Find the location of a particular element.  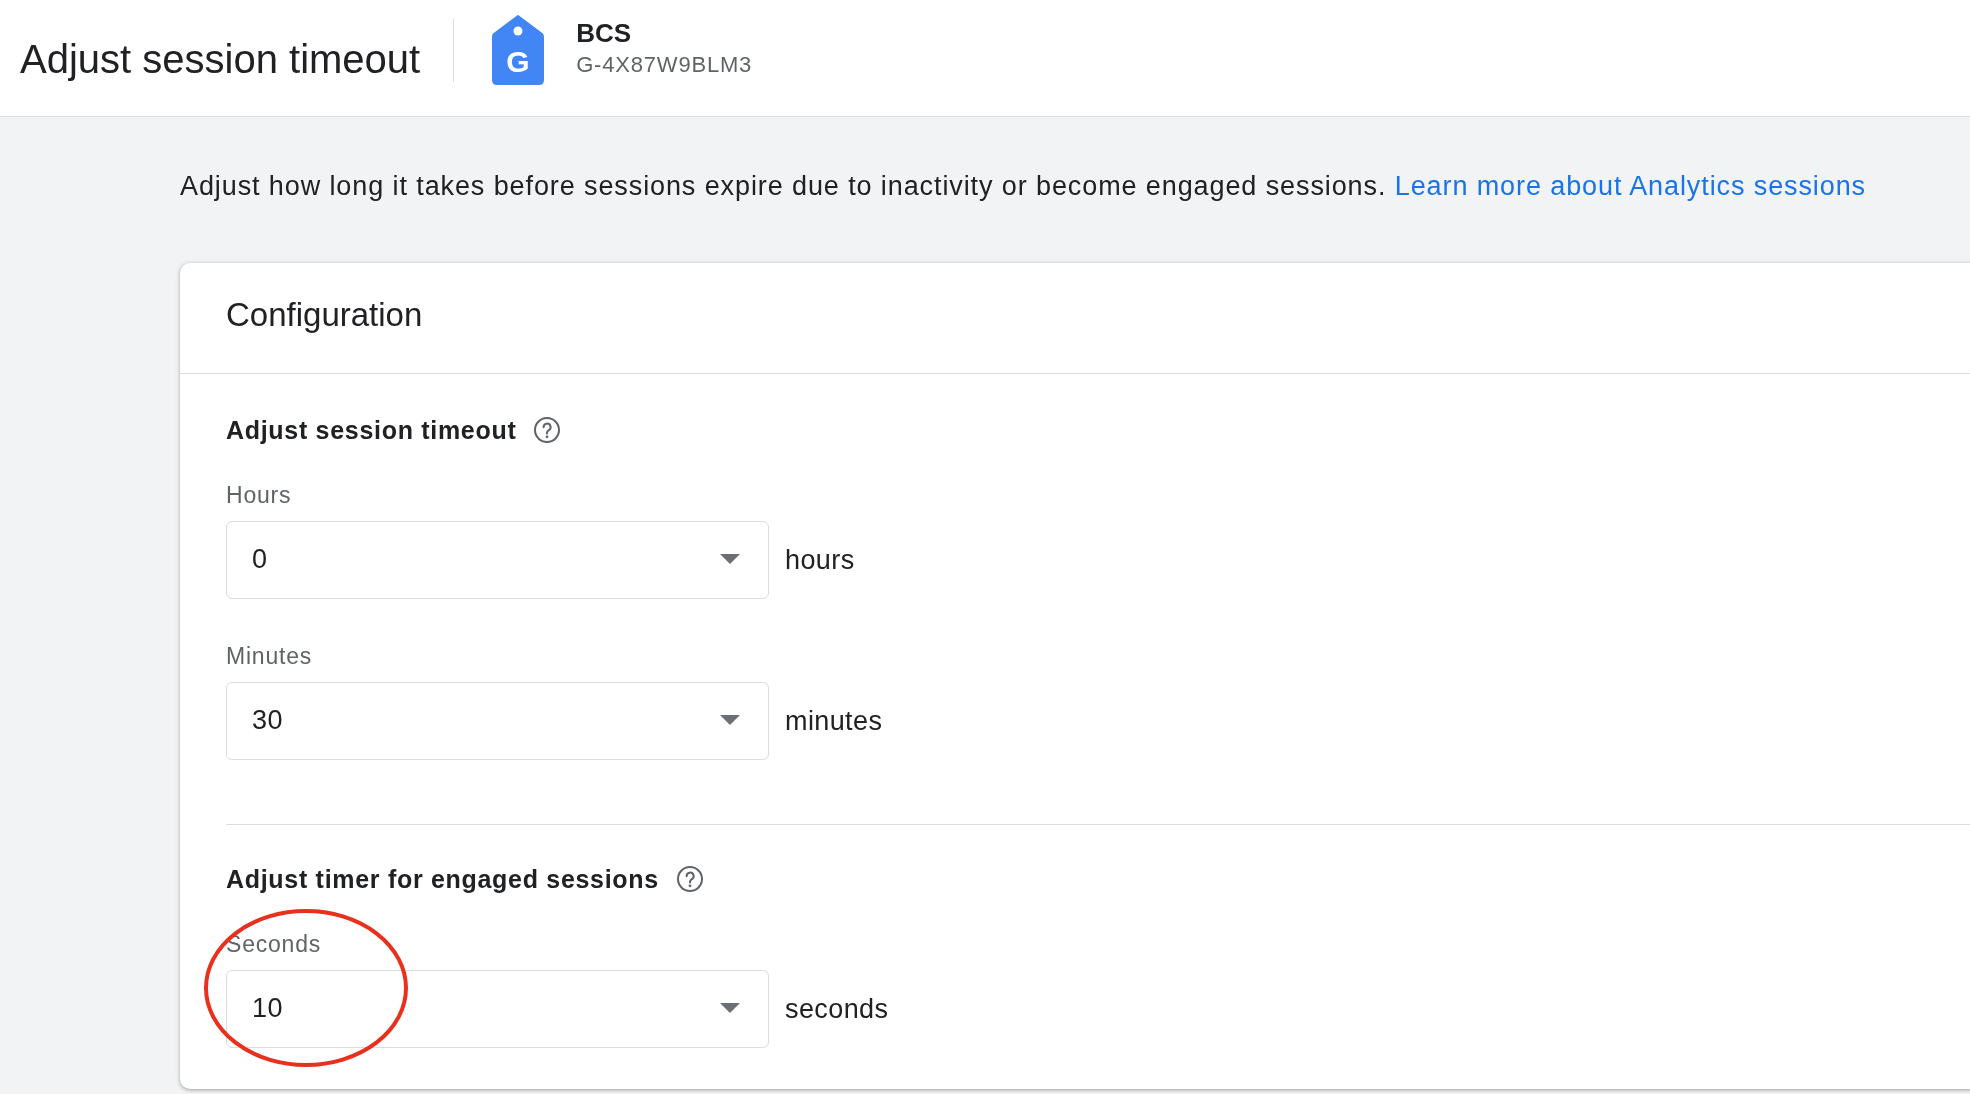

field-label: Seconds is located at coordinates (274, 944).